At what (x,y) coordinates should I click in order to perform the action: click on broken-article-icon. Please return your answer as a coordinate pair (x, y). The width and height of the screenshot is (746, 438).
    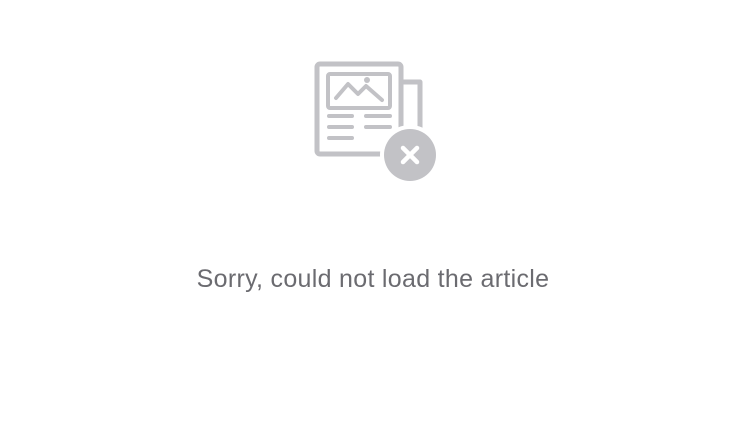
    Looking at the image, I should click on (375, 122).